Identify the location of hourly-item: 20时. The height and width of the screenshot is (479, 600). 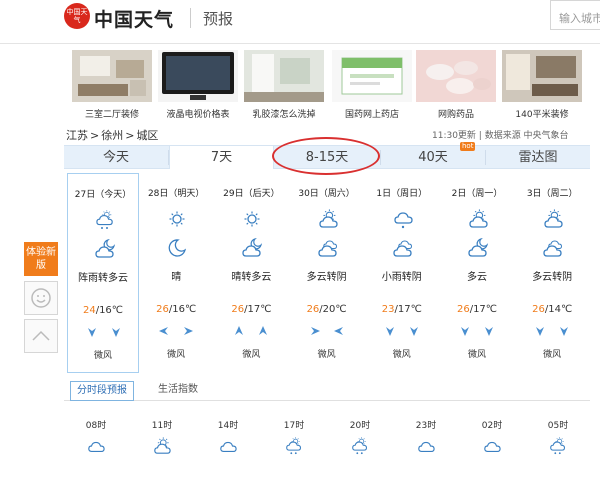
(360, 438).